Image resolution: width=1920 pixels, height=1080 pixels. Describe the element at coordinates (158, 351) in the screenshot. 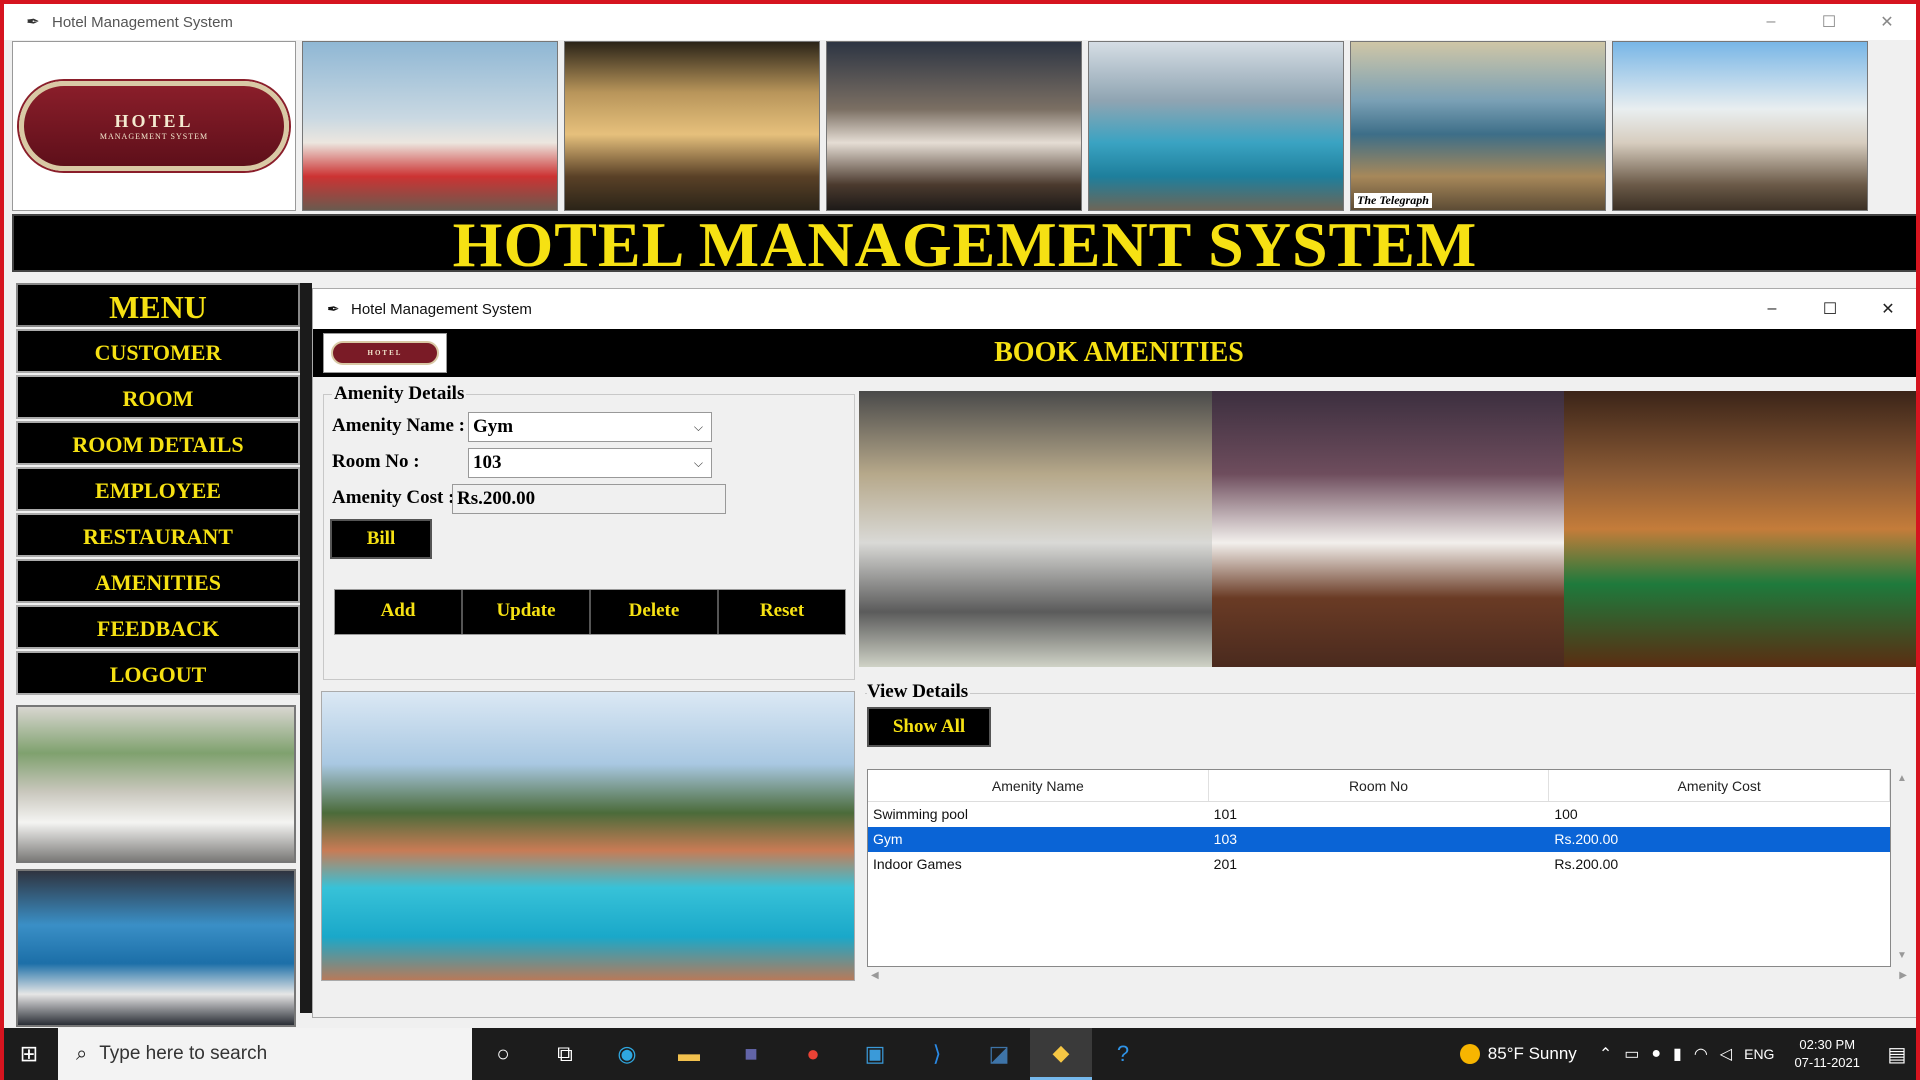

I see `menu-item-customer: CUSTOMER` at that location.